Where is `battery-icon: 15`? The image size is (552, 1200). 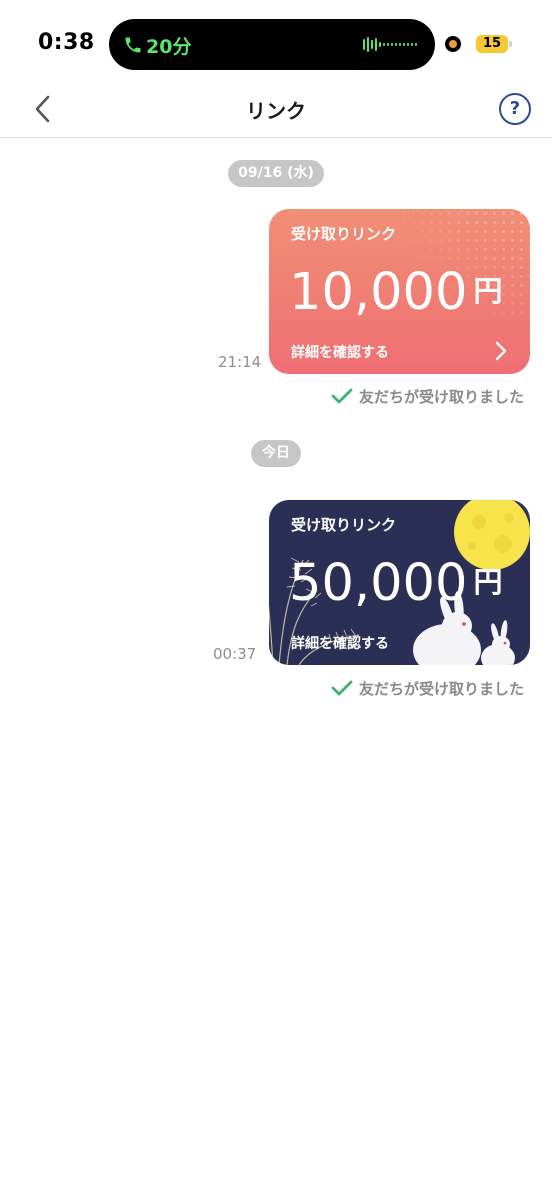
battery-icon: 15 is located at coordinates (492, 44).